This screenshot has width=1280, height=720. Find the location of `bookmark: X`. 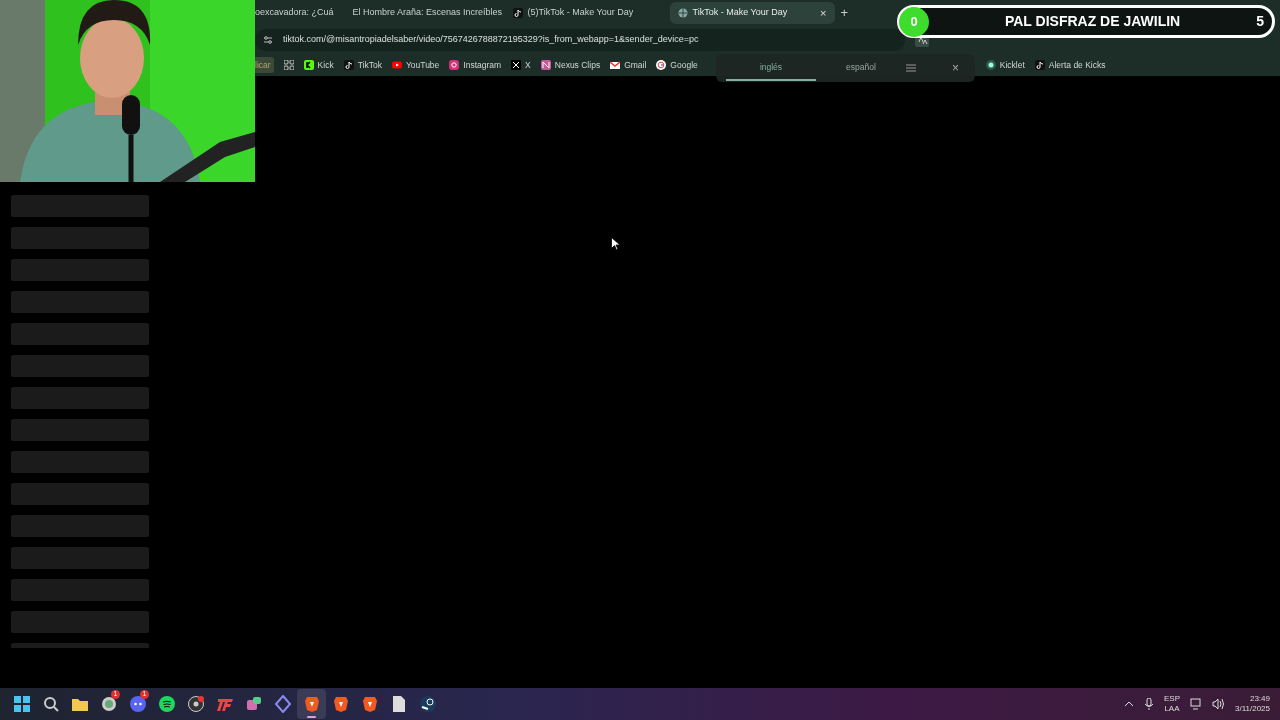

bookmark: X is located at coordinates (521, 65).